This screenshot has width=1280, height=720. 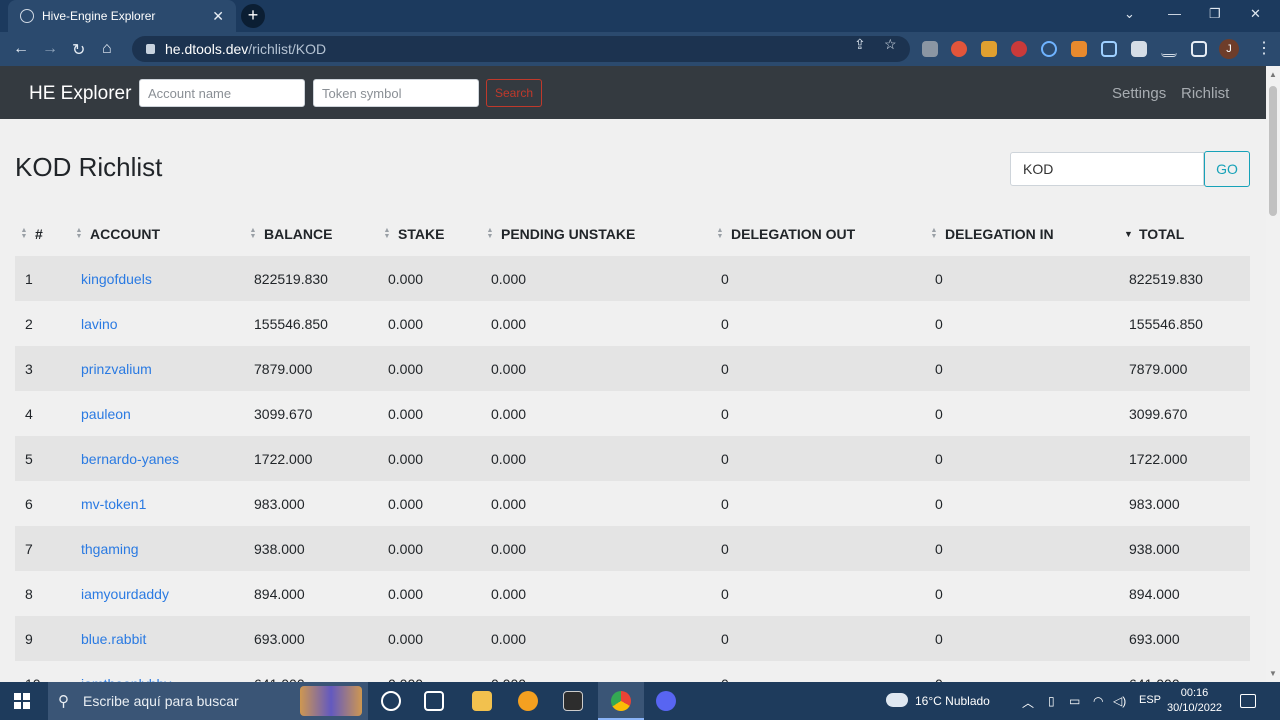 I want to click on cell-delegation-out: 0, so click(x=725, y=504).